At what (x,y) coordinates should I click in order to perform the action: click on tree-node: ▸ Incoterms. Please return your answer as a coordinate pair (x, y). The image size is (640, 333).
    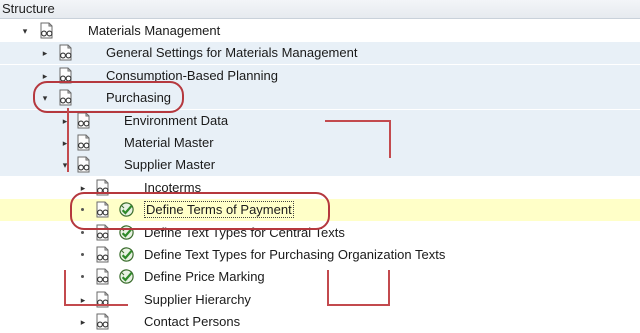
    Looking at the image, I should click on (320, 188).